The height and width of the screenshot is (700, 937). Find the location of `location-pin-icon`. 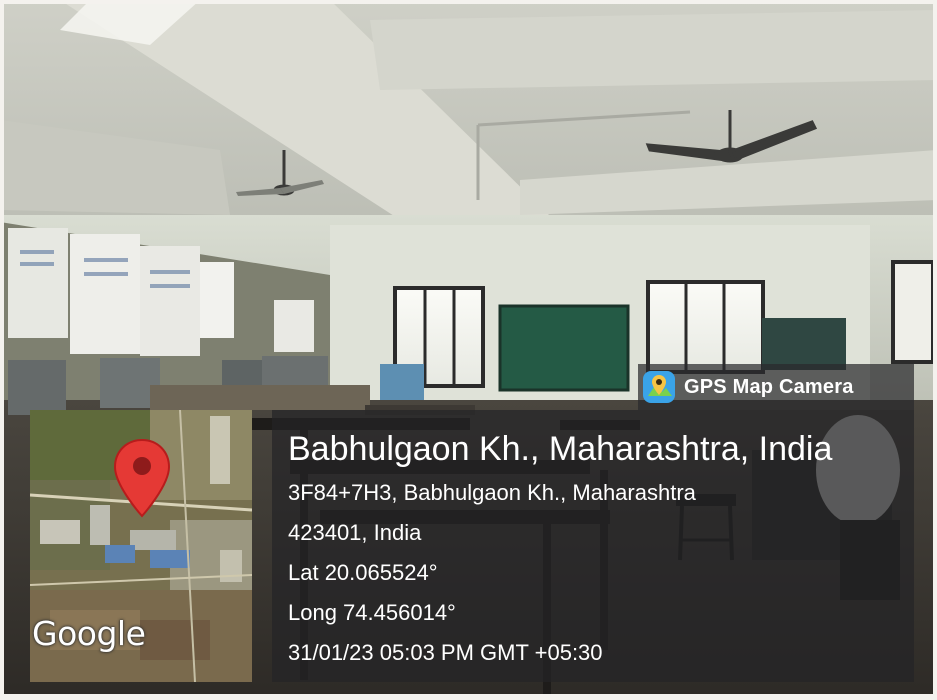

location-pin-icon is located at coordinates (142, 478).